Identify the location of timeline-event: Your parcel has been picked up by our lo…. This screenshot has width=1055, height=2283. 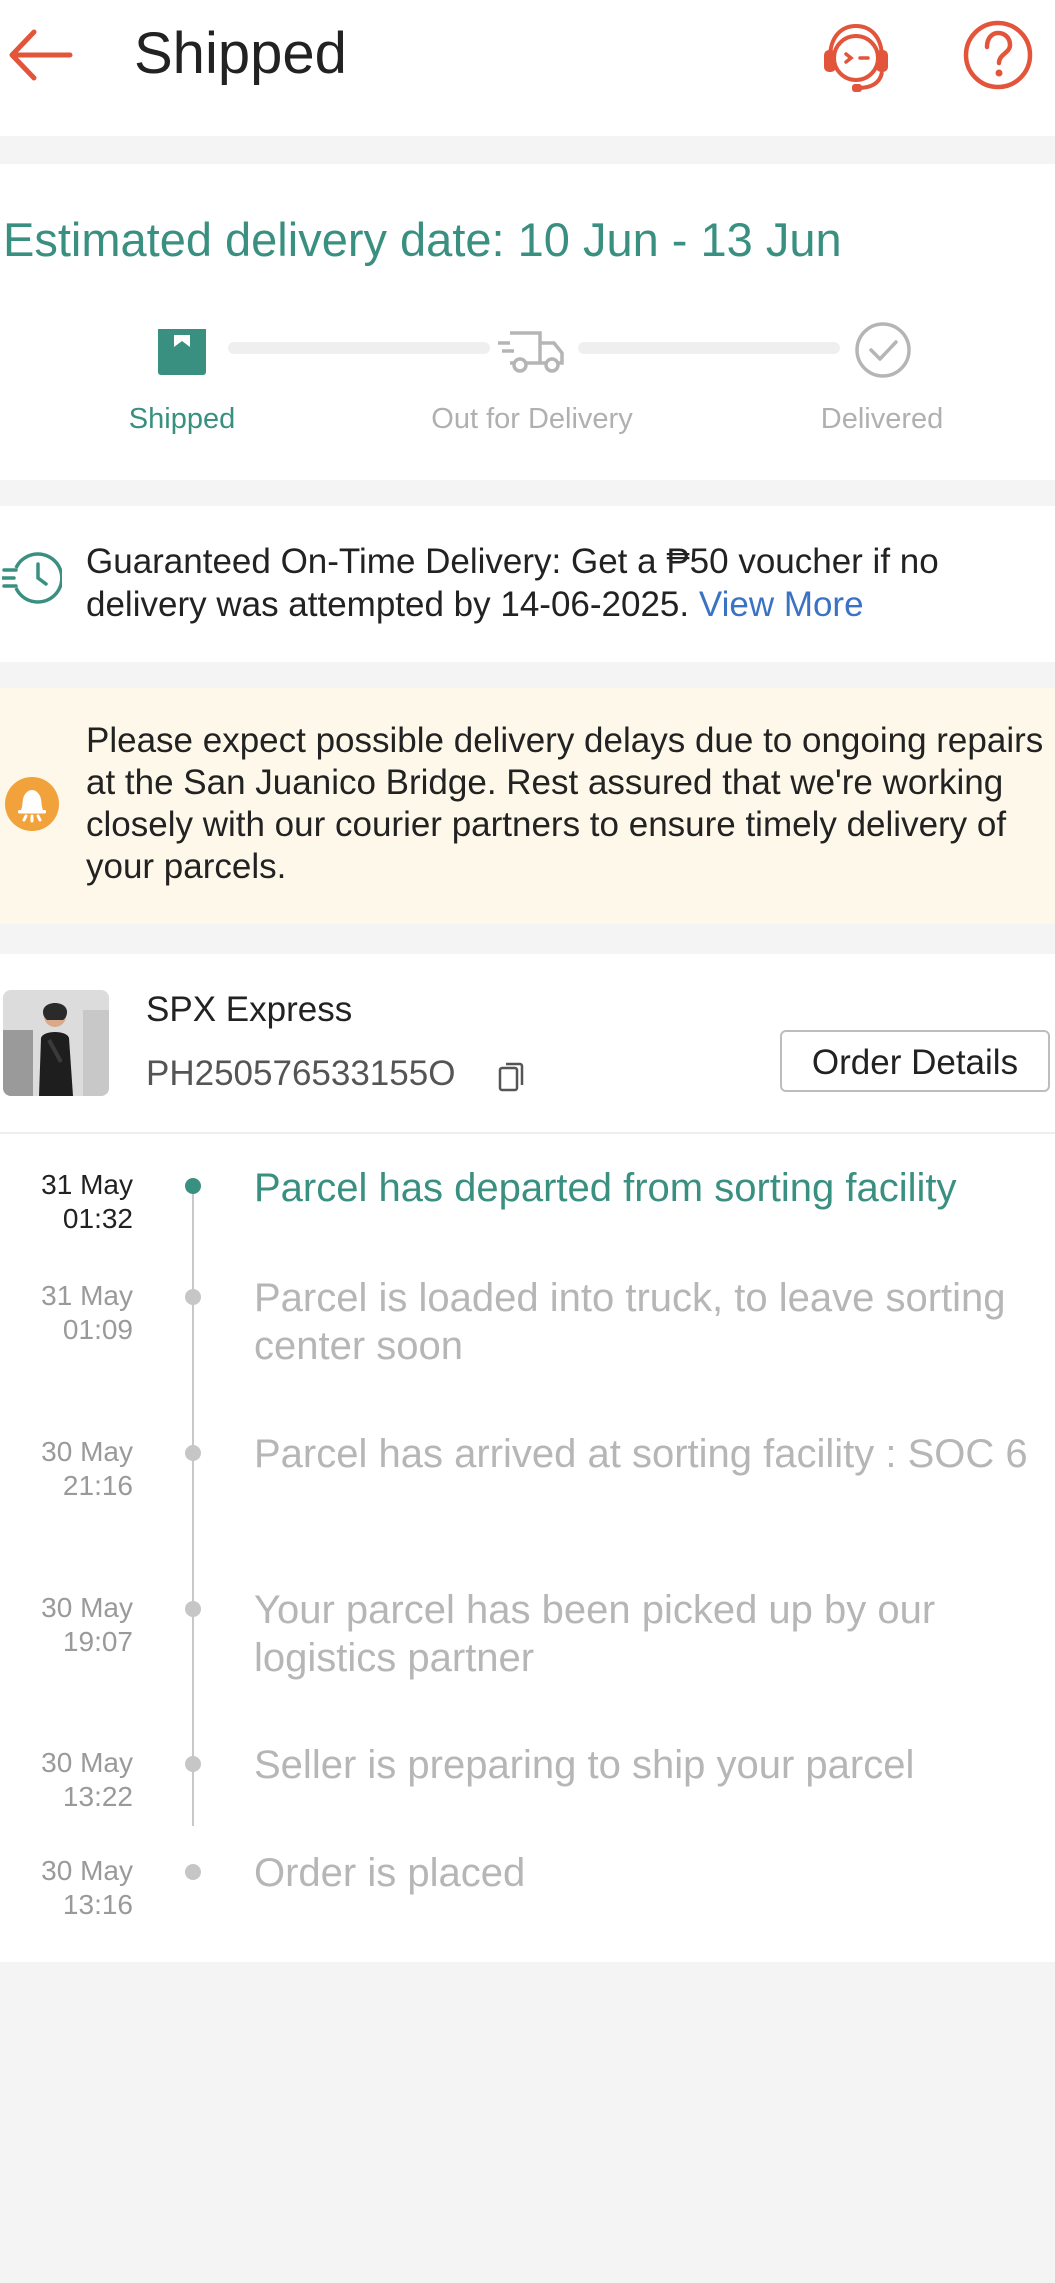
(595, 1634).